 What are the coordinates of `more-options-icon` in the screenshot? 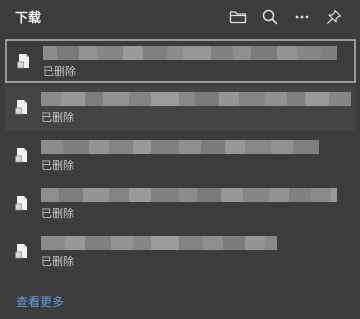 It's located at (302, 17).